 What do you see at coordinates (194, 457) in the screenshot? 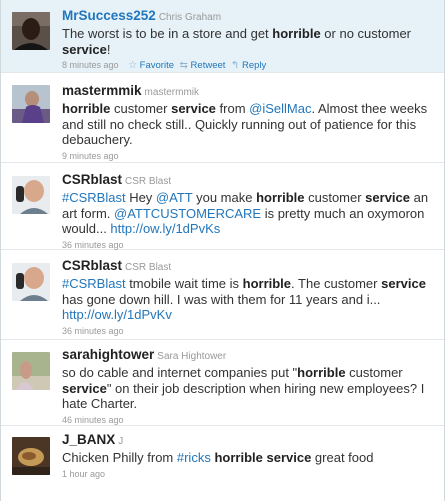
I see `tweet-link: #ricks` at bounding box center [194, 457].